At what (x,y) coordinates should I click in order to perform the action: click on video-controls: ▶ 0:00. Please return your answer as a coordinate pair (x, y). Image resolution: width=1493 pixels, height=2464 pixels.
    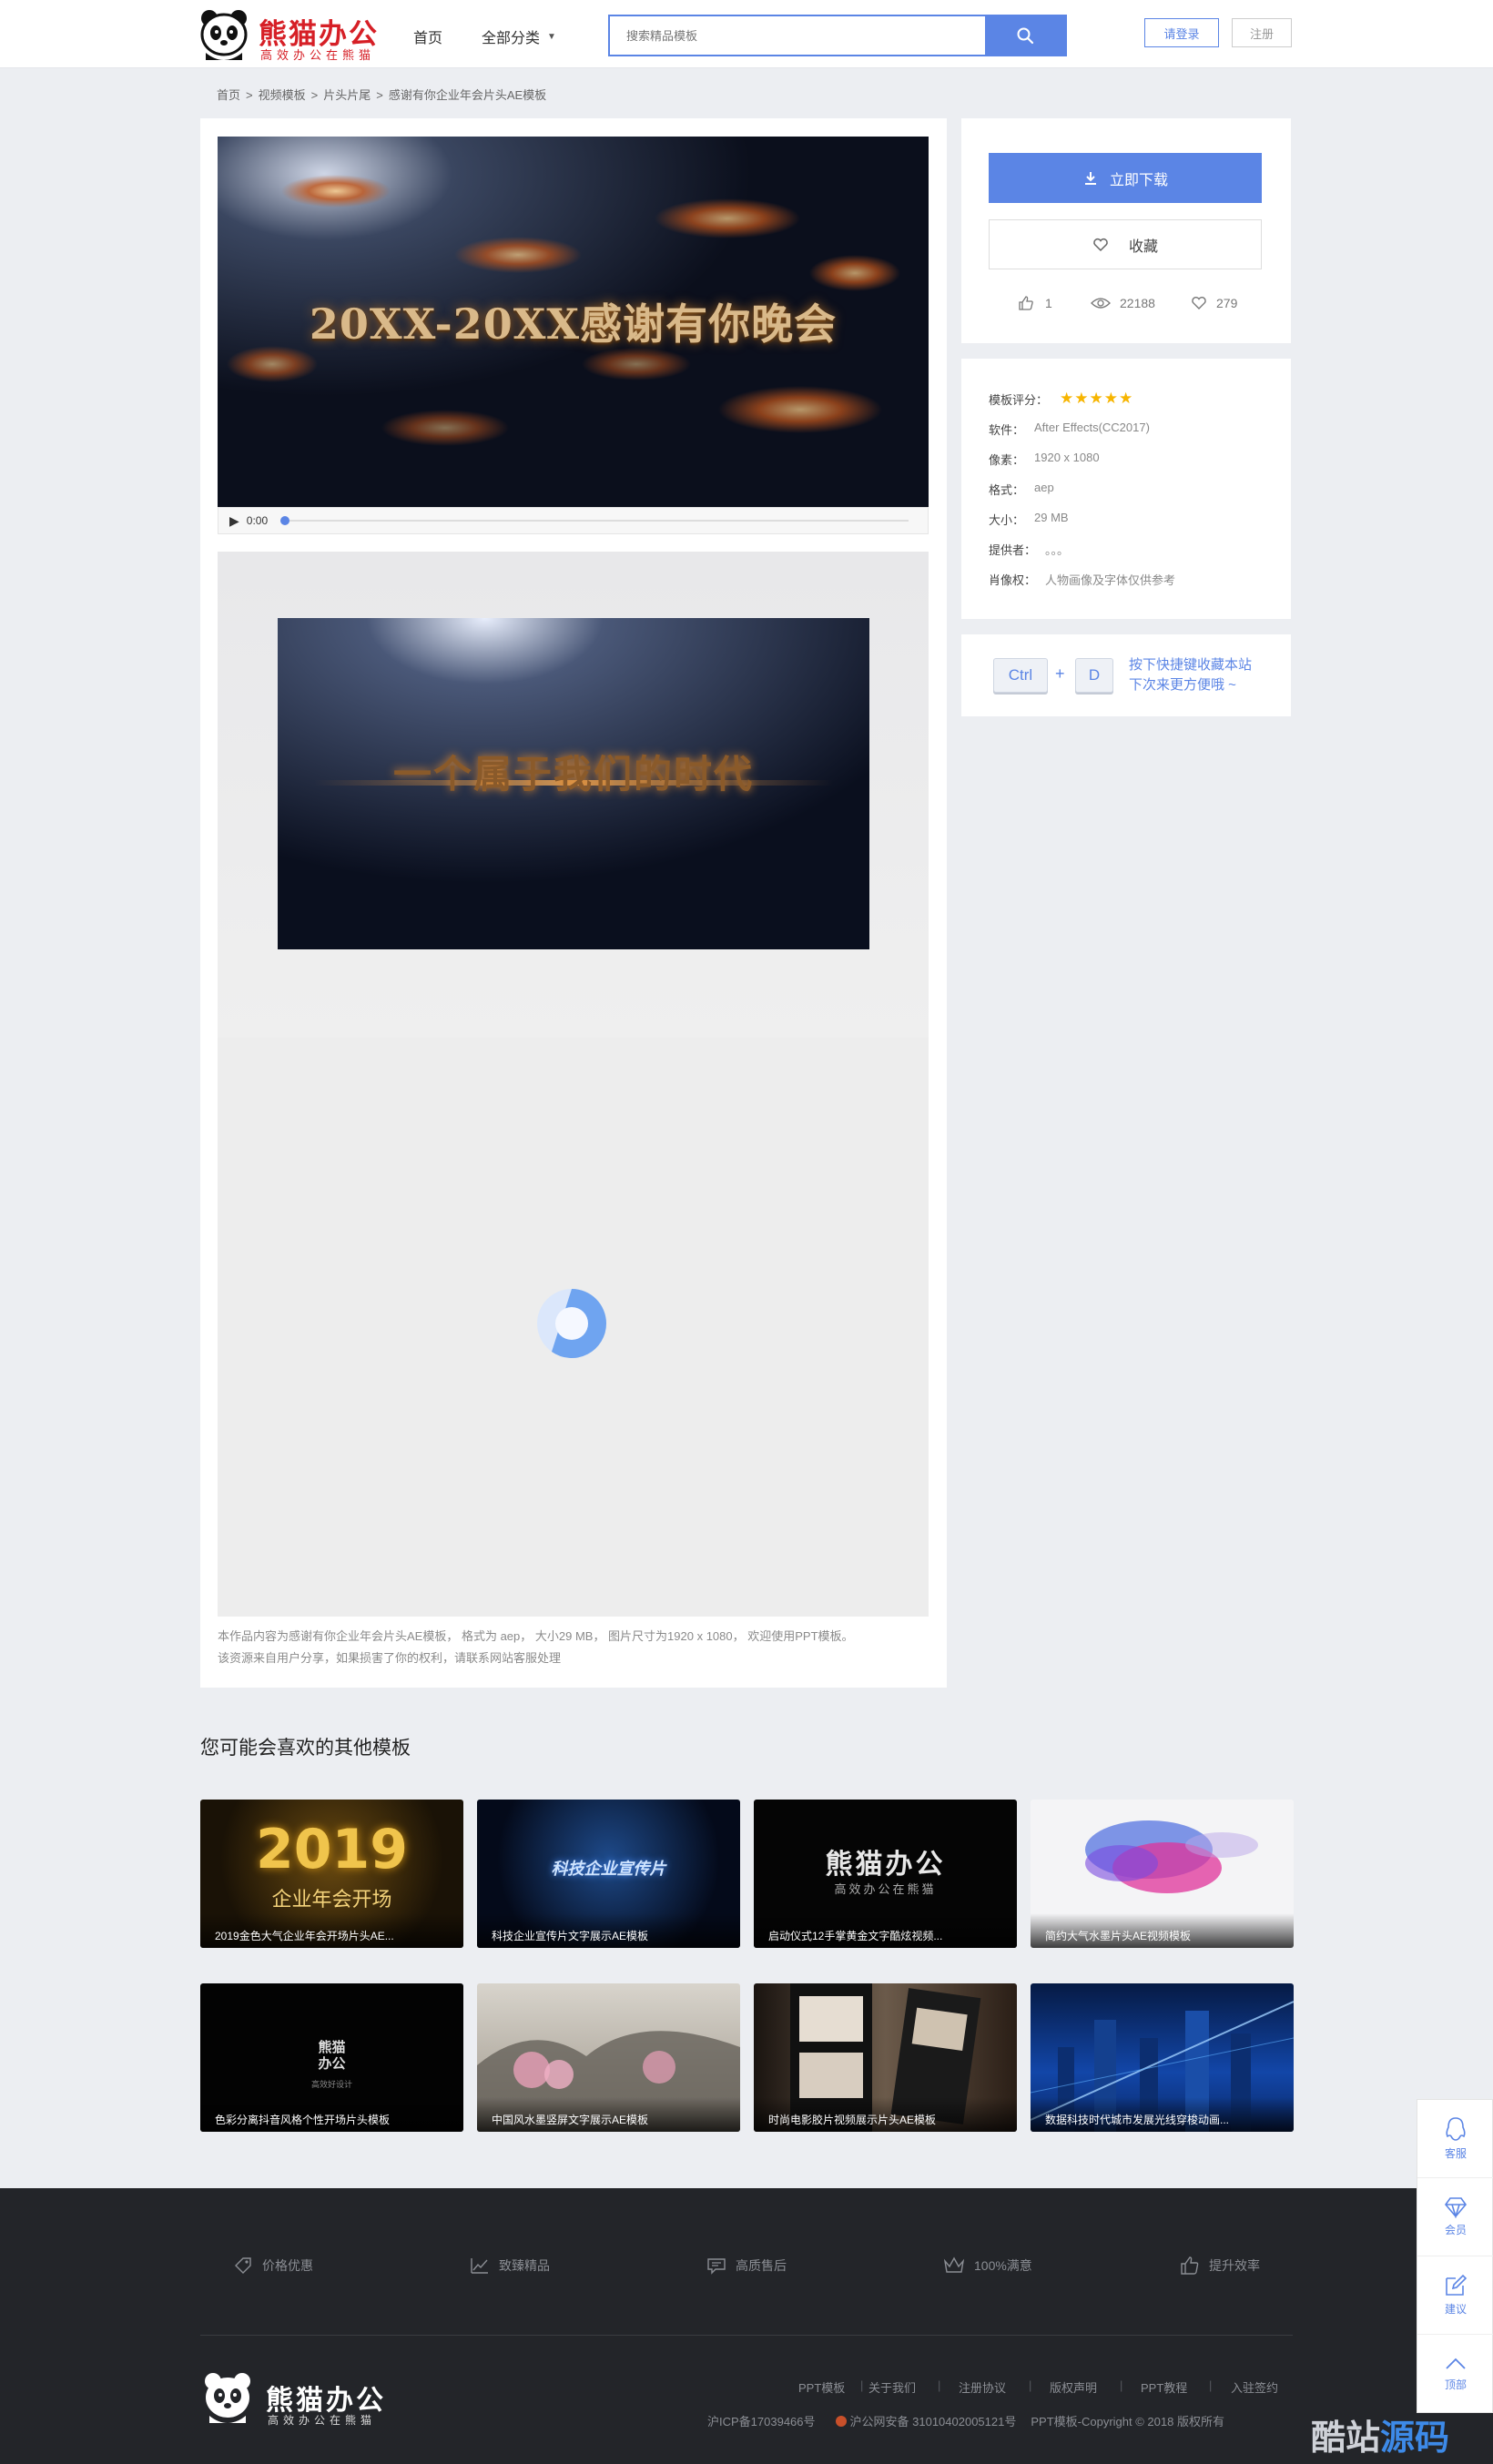
    Looking at the image, I should click on (573, 520).